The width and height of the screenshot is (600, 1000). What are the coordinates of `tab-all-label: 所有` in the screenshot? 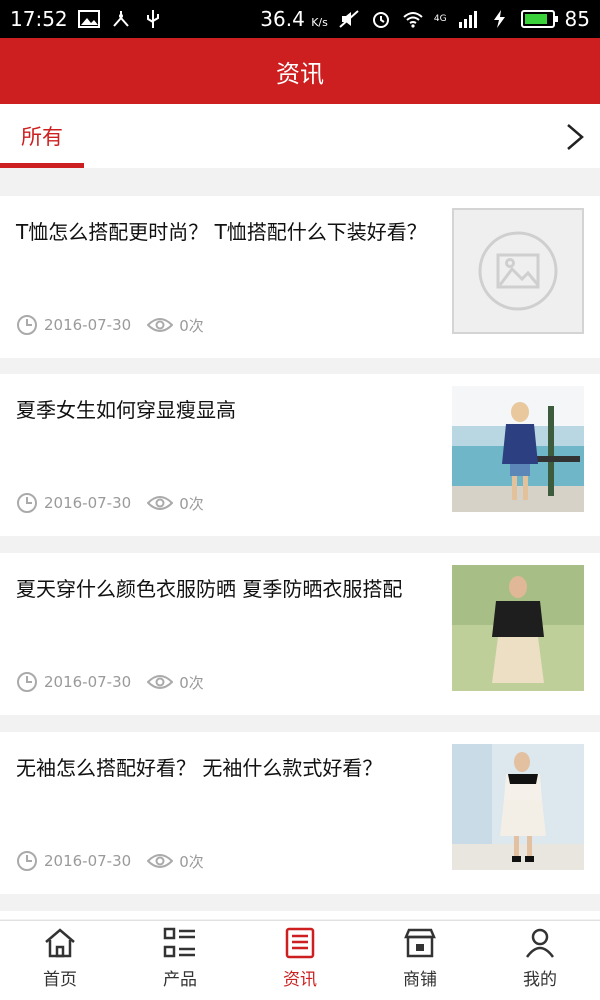 It's located at (42, 137).